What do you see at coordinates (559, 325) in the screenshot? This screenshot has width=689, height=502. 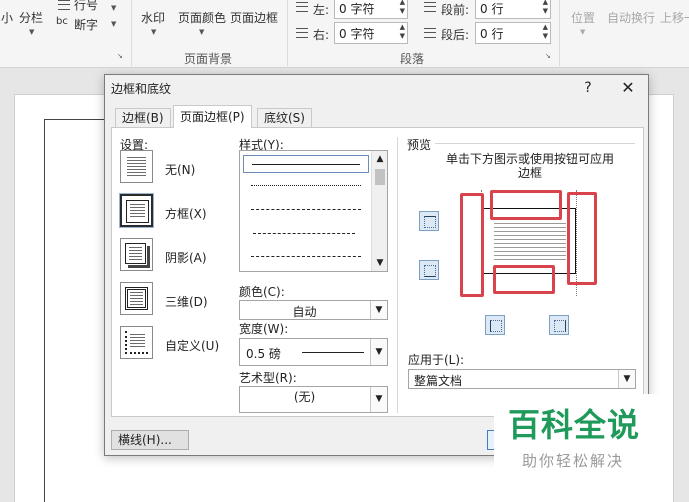 I see `right-border-toggle` at bounding box center [559, 325].